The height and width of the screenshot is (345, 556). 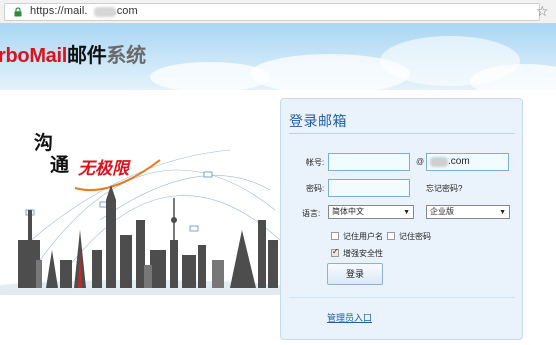 What do you see at coordinates (311, 213) in the screenshot?
I see `language-label: 语言:` at bounding box center [311, 213].